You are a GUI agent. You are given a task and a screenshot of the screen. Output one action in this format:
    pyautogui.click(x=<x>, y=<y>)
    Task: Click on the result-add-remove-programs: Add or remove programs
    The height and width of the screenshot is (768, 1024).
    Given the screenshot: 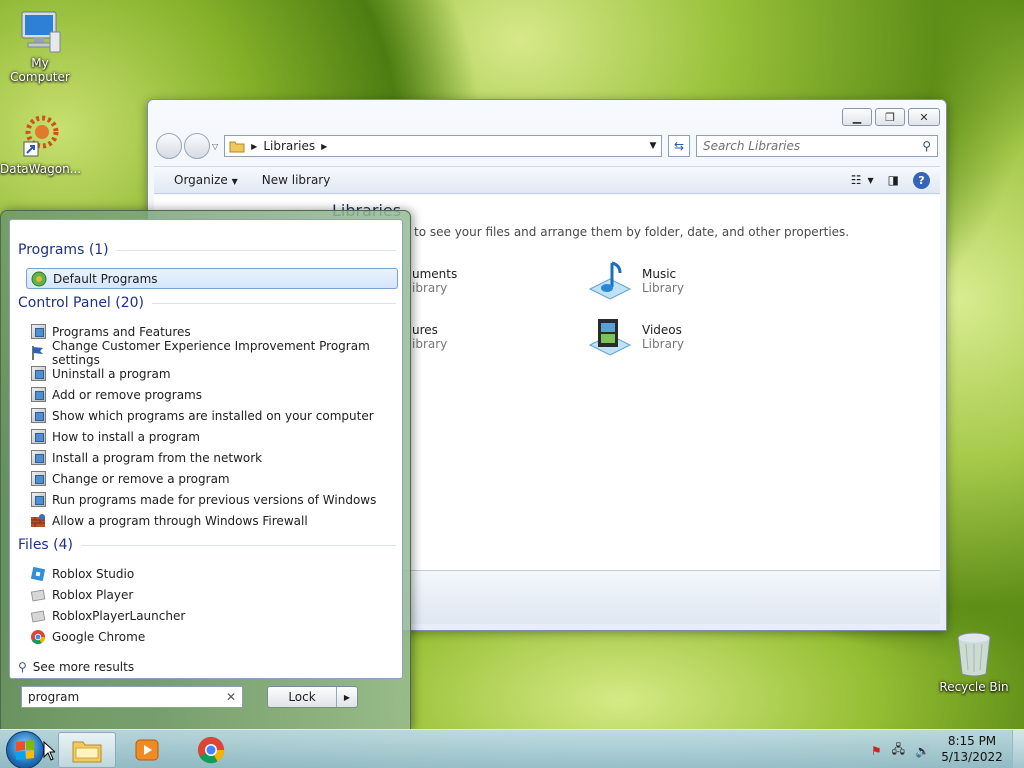 What is the action you would take?
    pyautogui.click(x=212, y=394)
    